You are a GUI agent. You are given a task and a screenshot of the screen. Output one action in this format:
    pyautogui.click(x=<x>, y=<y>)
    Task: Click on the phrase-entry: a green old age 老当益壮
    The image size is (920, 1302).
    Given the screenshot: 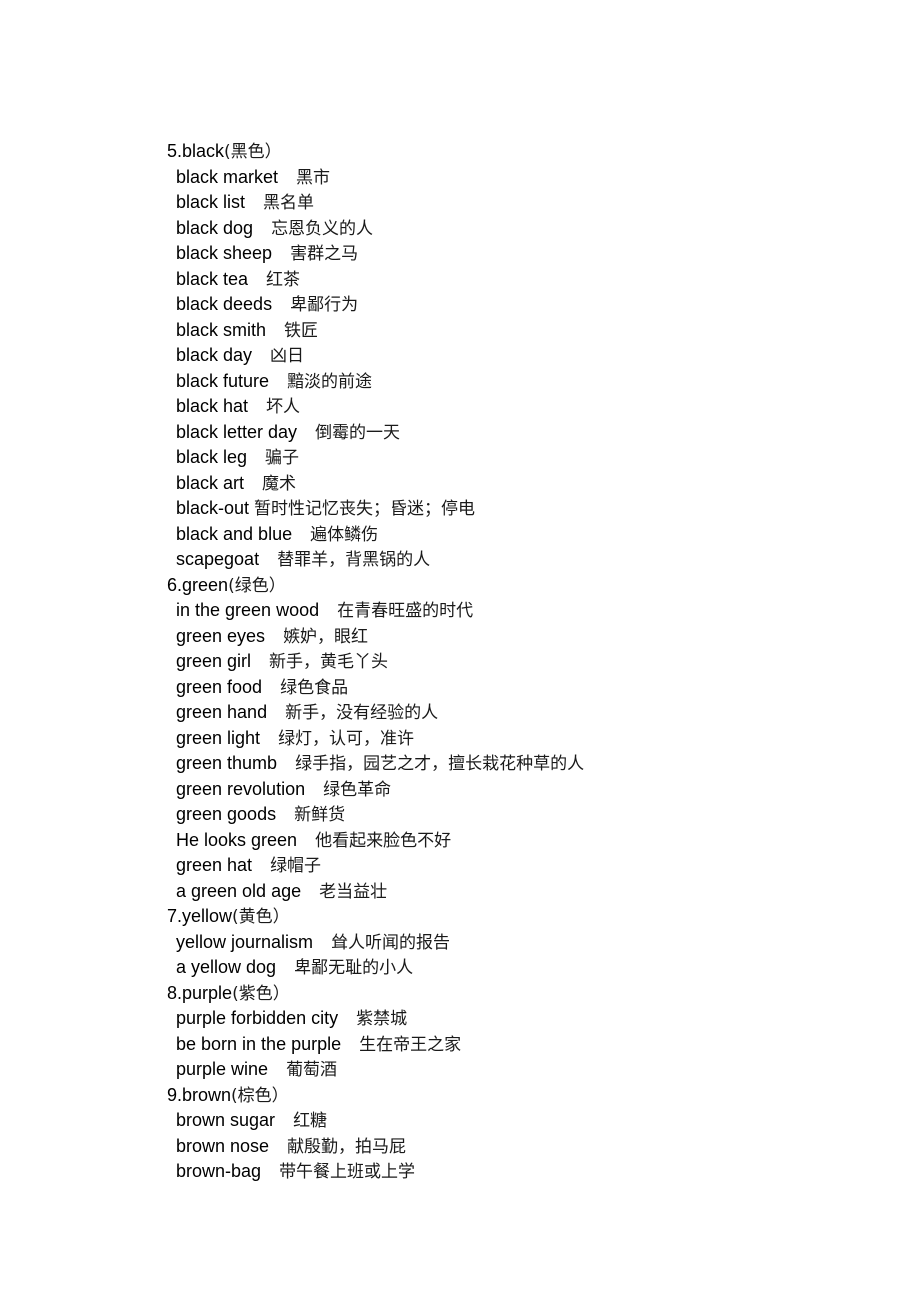 What is the action you would take?
    pyautogui.click(x=517, y=892)
    